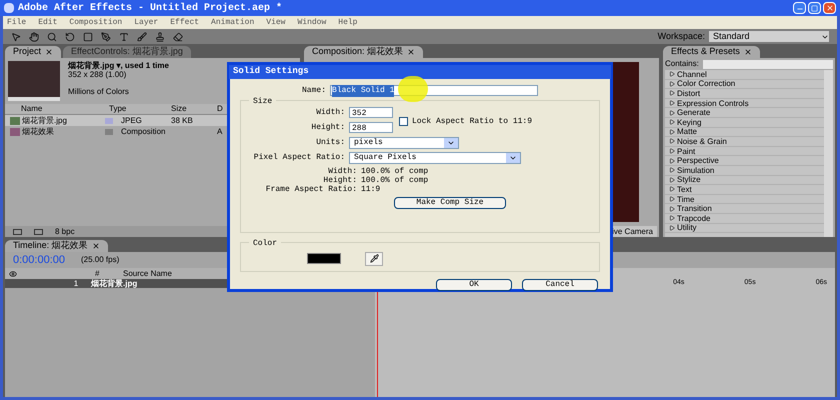 The height and width of the screenshot is (400, 840). What do you see at coordinates (127, 52) in the screenshot?
I see `panel-tab: EffectControls: 烟花背景.jpg` at bounding box center [127, 52].